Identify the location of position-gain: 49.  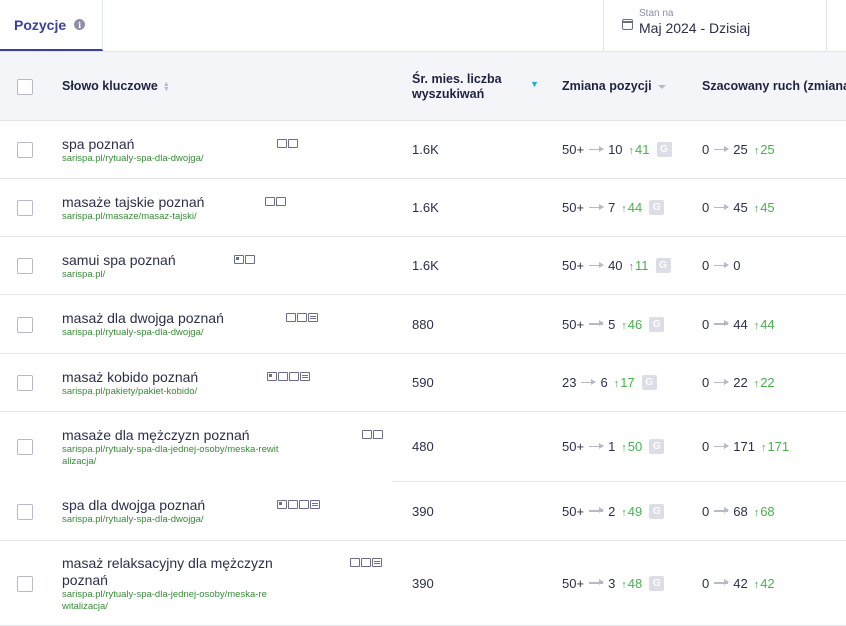
(631, 511).